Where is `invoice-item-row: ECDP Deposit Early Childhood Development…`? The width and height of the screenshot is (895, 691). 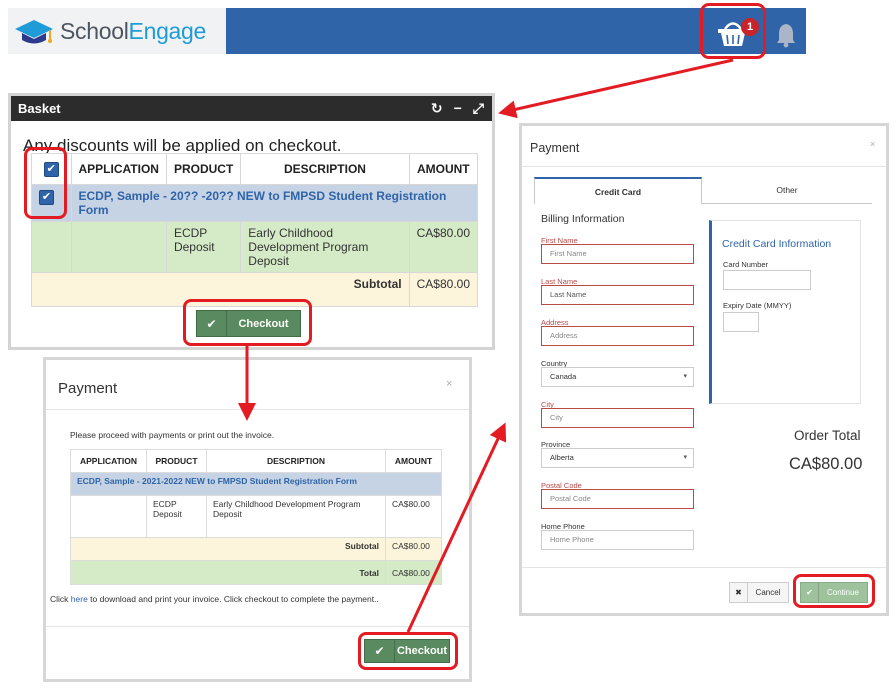 invoice-item-row: ECDP Deposit Early Childhood Development… is located at coordinates (256, 516).